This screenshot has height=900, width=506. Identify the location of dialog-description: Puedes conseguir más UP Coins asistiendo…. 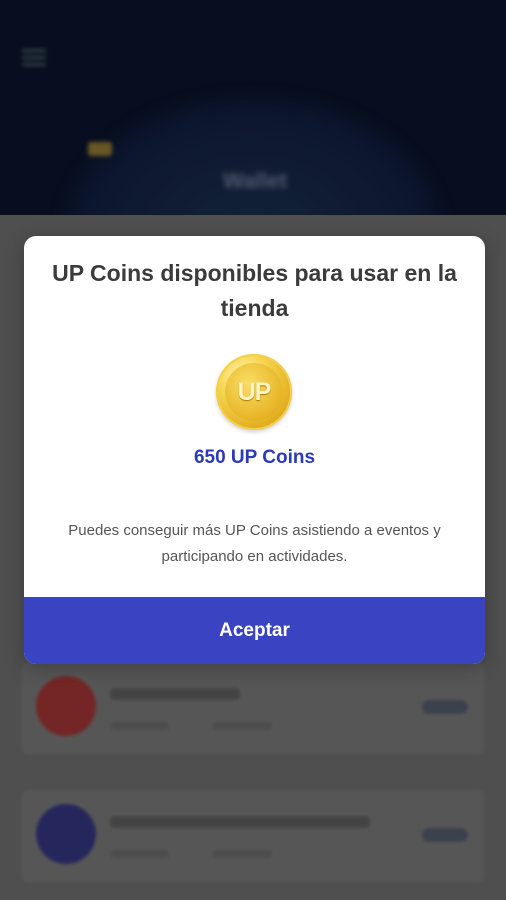
(254, 543).